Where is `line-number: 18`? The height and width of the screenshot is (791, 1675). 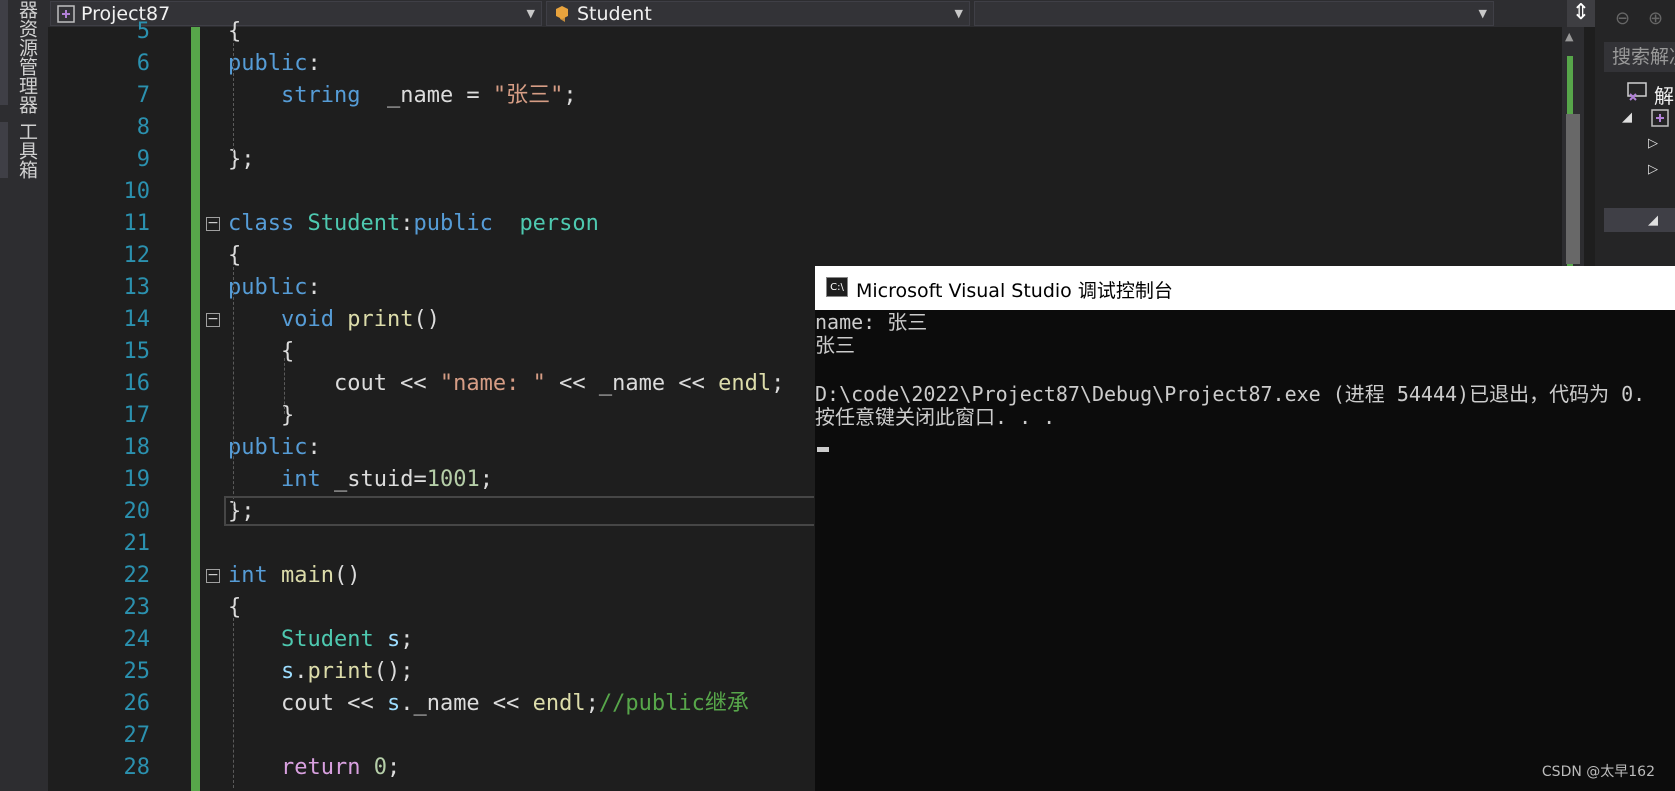 line-number: 18 is located at coordinates (137, 447).